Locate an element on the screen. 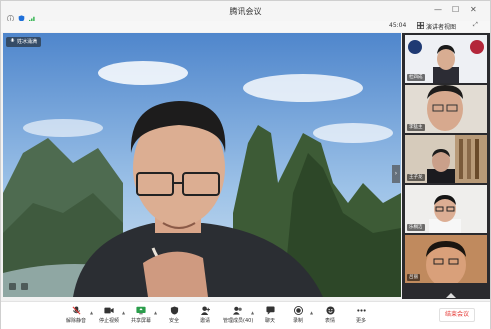 The width and height of the screenshot is (491, 329). view-switch-button: 演讲者视图 is located at coordinates (436, 26).